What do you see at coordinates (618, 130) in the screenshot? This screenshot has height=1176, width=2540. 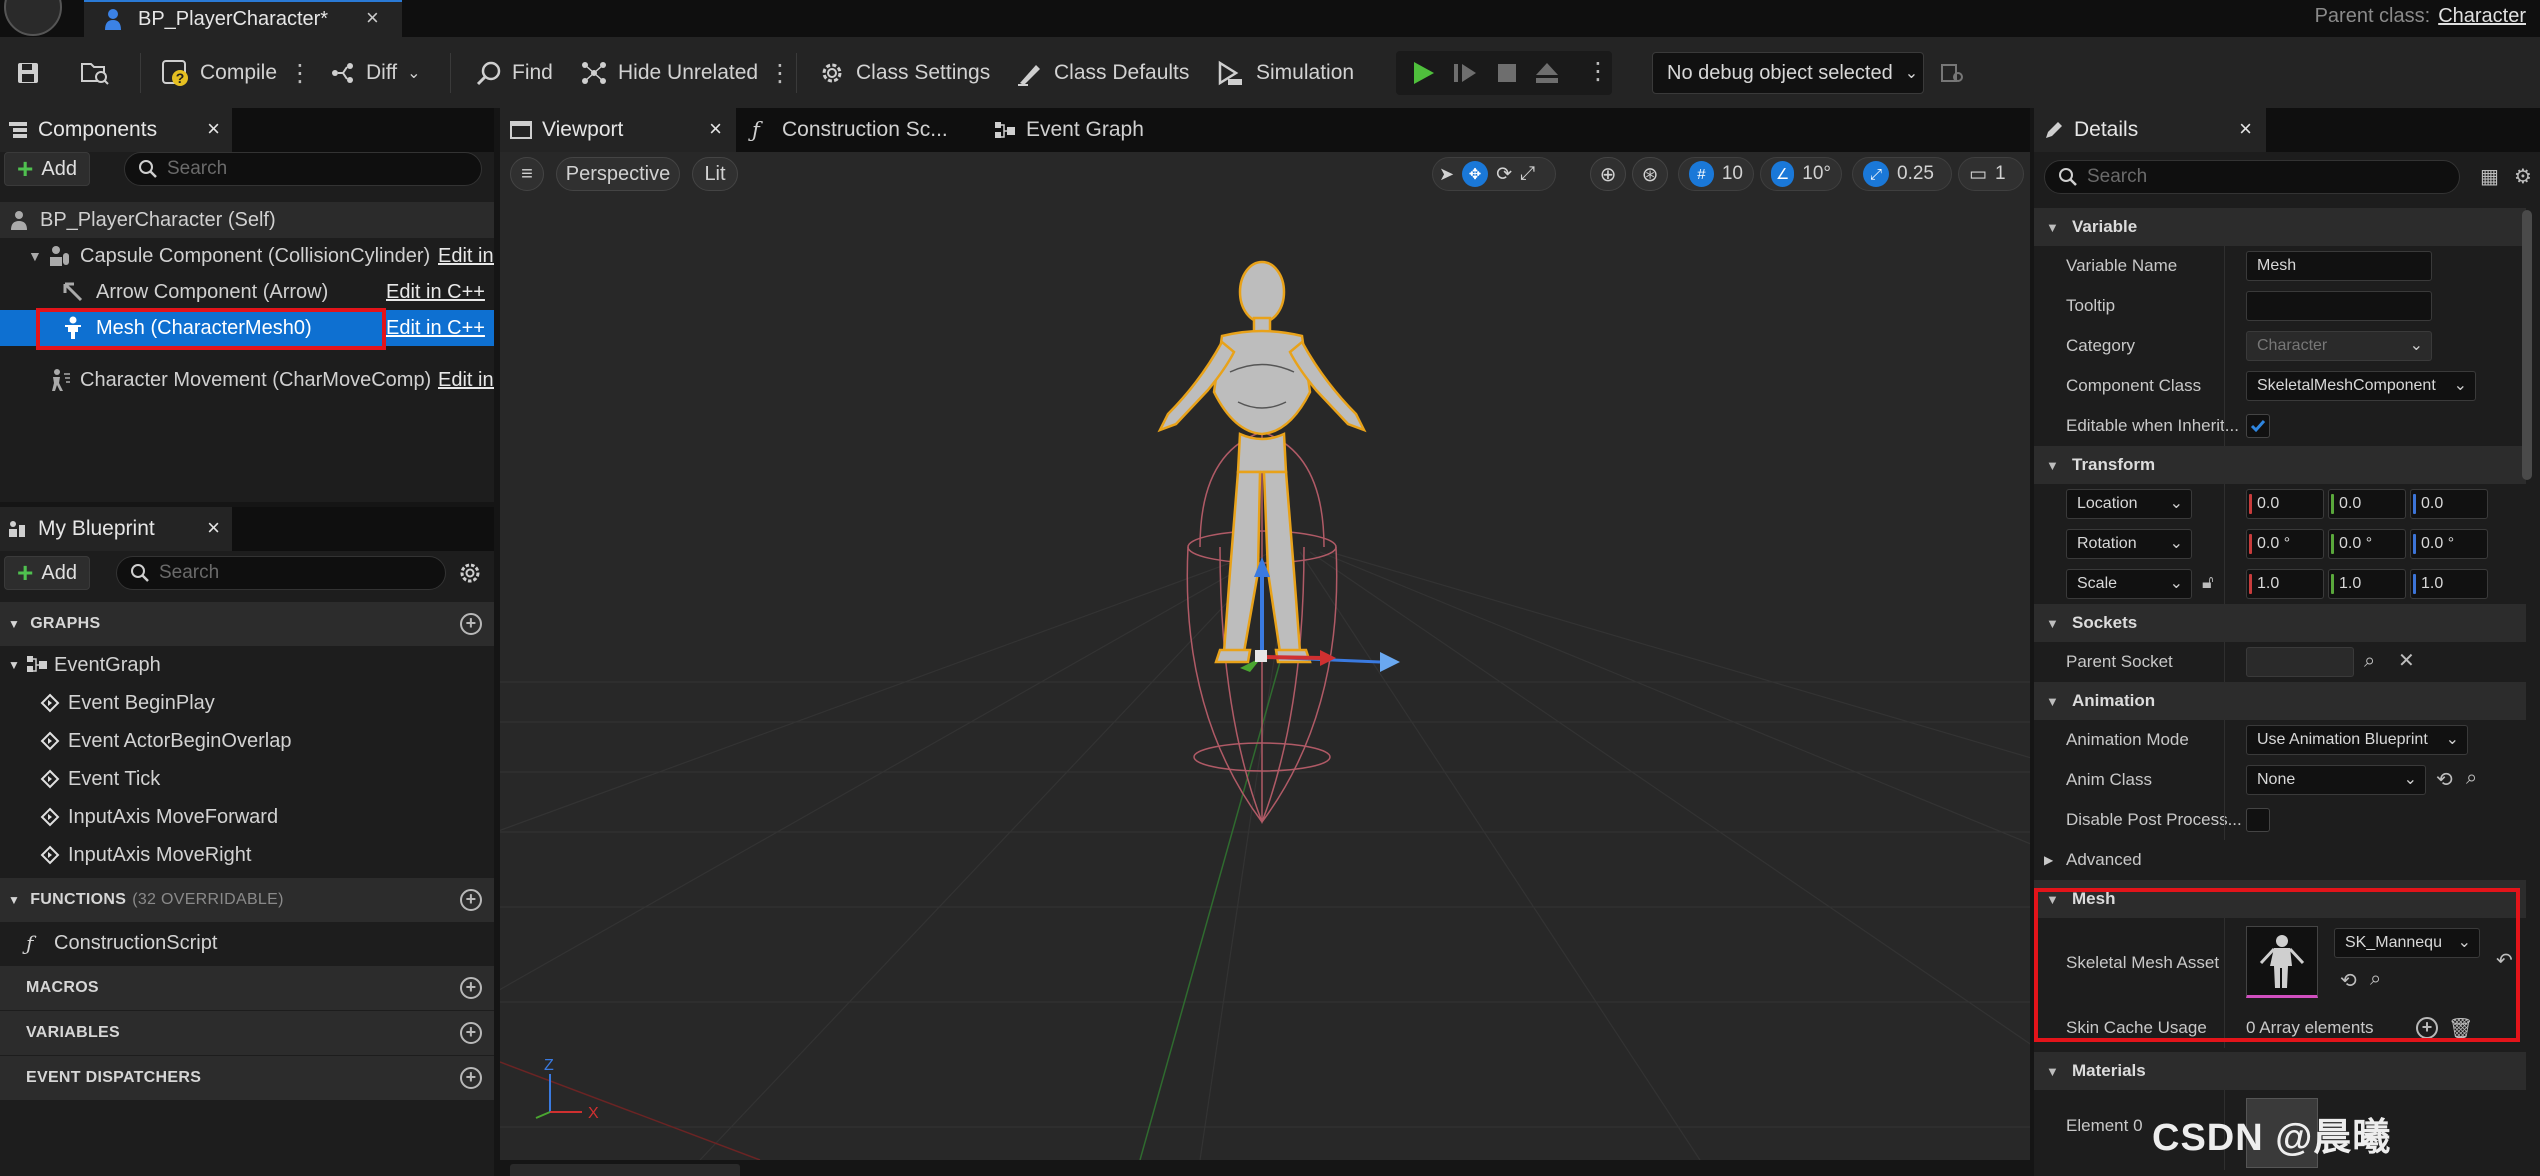 I see `tab-viewport: Viewport ×` at bounding box center [618, 130].